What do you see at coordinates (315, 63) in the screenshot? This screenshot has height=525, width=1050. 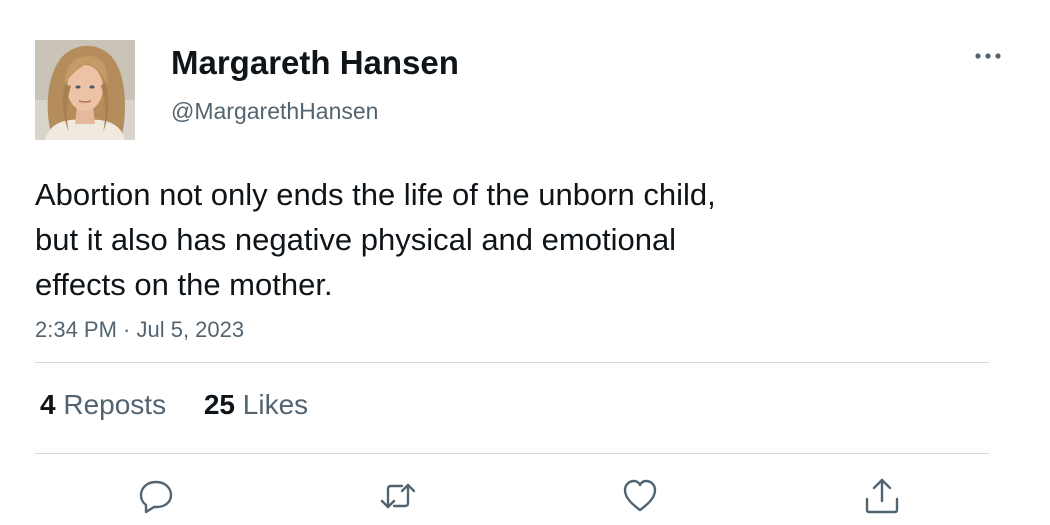 I see `display-name: Margareth Hansen` at bounding box center [315, 63].